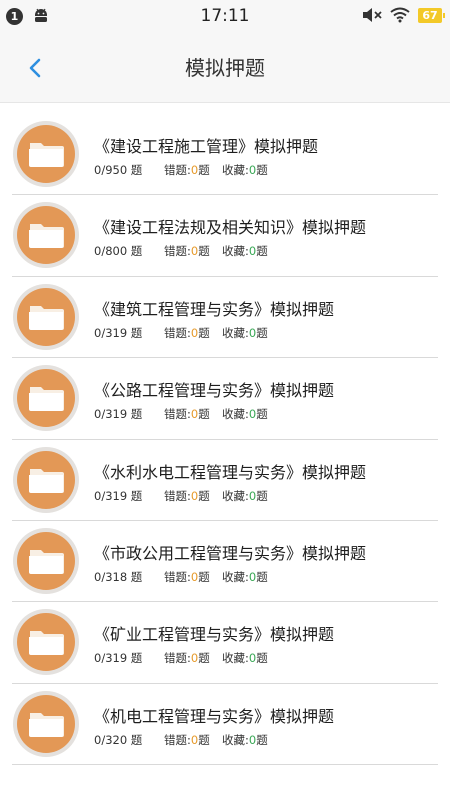 This screenshot has width=450, height=800. Describe the element at coordinates (118, 170) in the screenshot. I see `progress-count: 0/950 题` at that location.